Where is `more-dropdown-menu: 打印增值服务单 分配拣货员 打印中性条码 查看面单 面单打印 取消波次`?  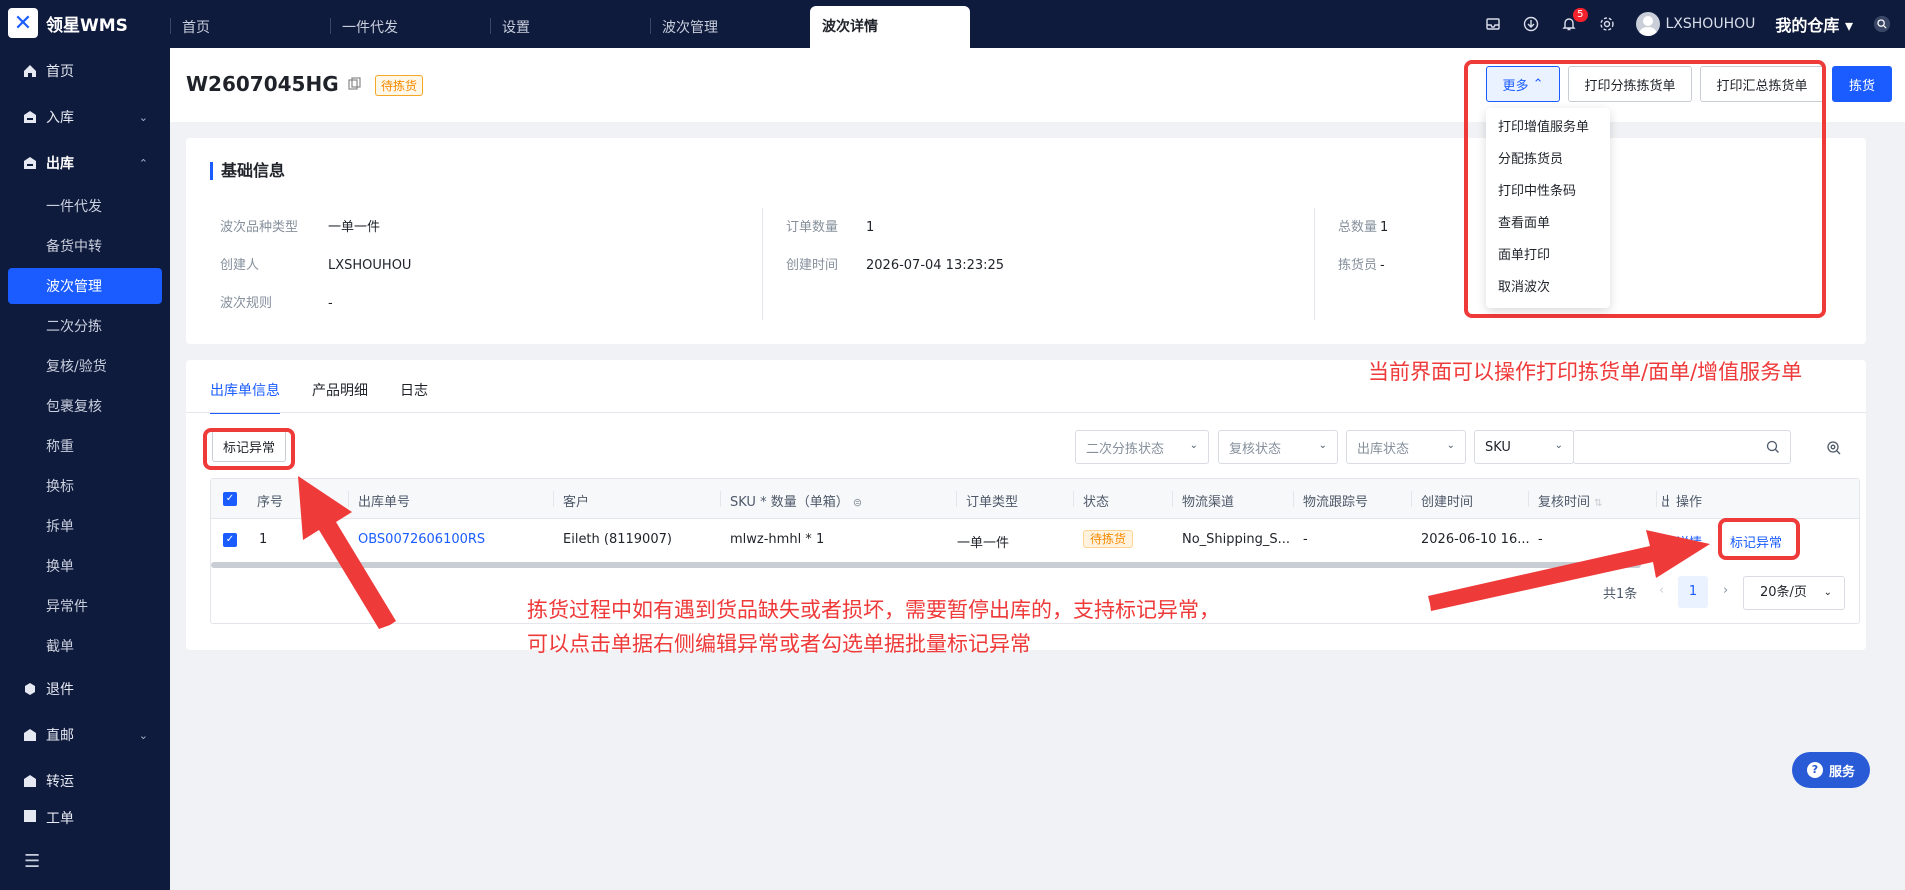
more-dropdown-menu: 打印增值服务单 分配拣货员 打印中性条码 查看面单 面单打印 取消波次 is located at coordinates (1548, 208).